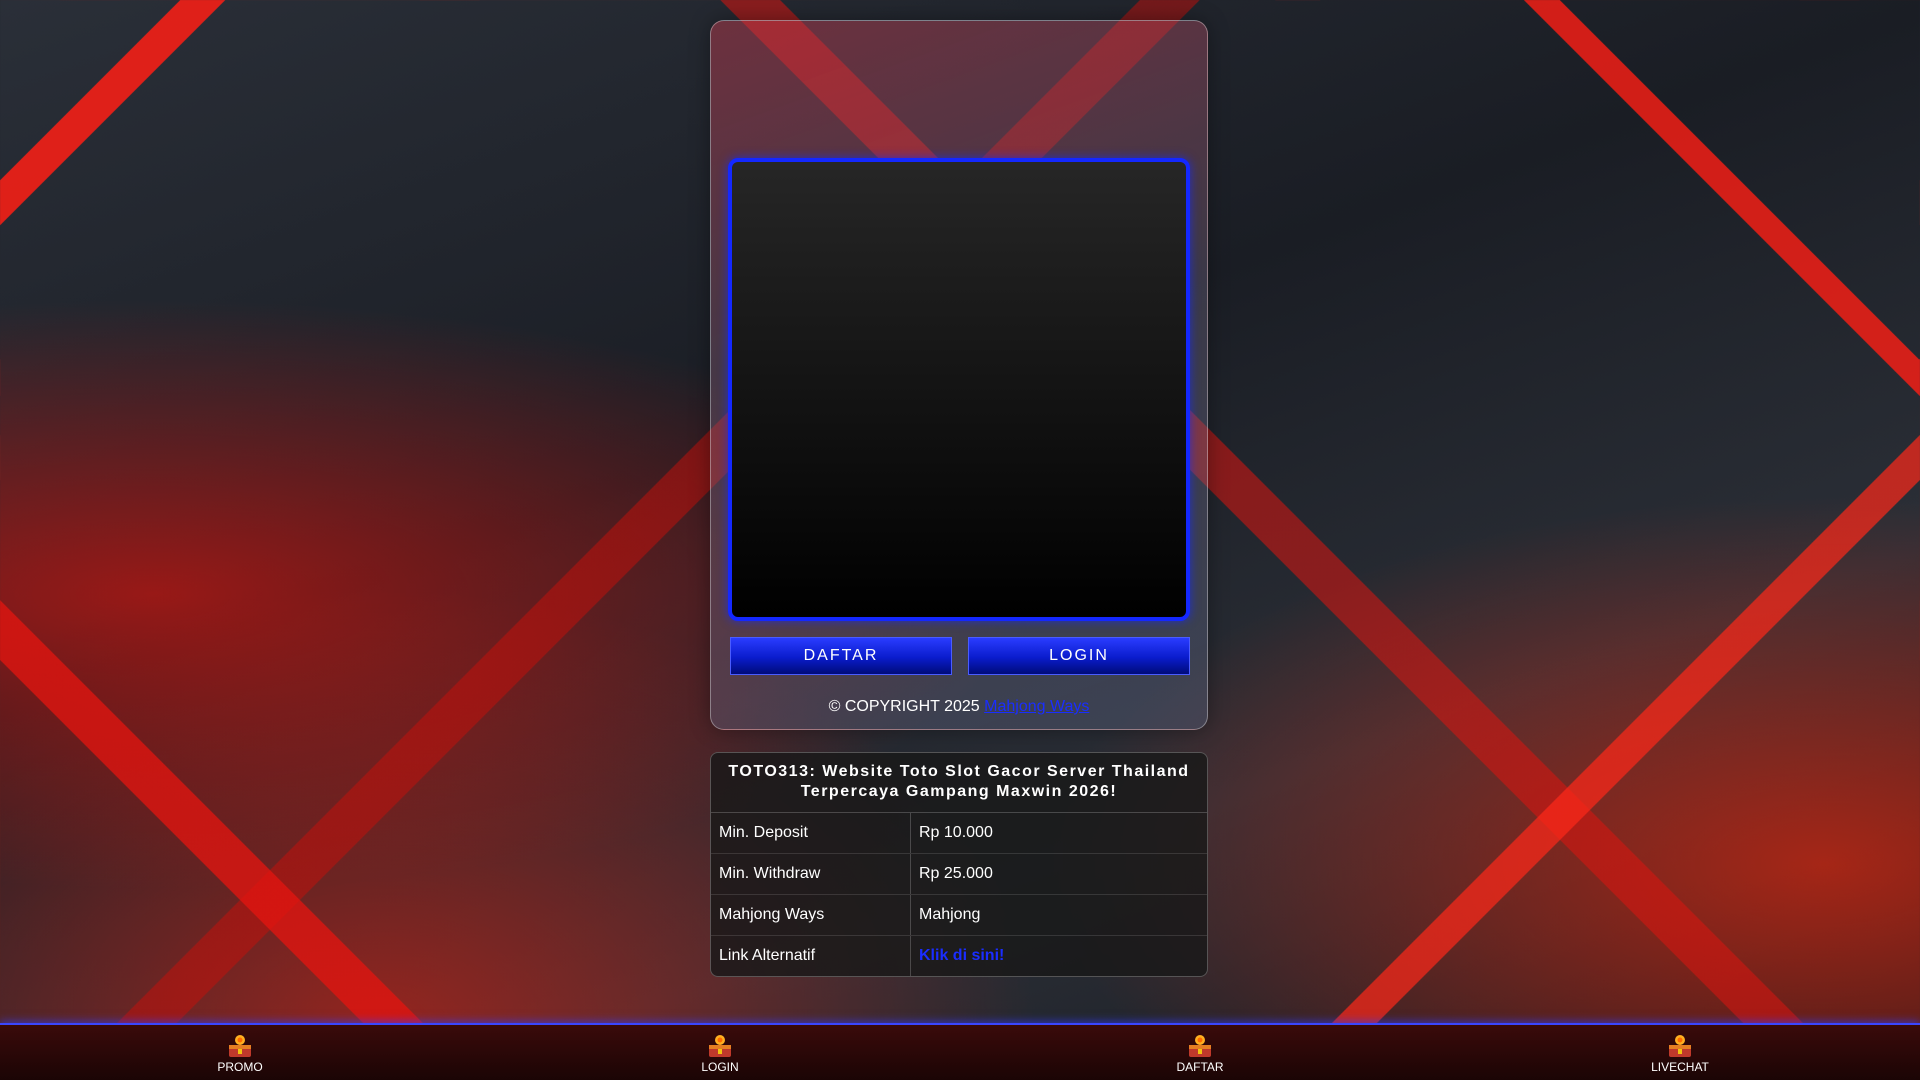 Image resolution: width=1920 pixels, height=1080 pixels. What do you see at coordinates (959, 389) in the screenshot?
I see `banner-image` at bounding box center [959, 389].